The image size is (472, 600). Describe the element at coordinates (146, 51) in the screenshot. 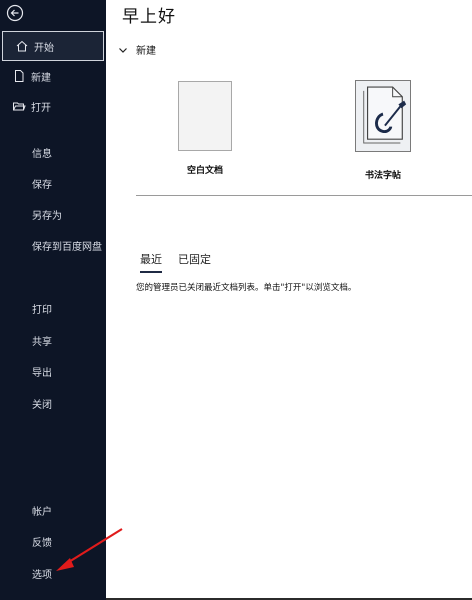

I see `new-section-title: 新建` at that location.